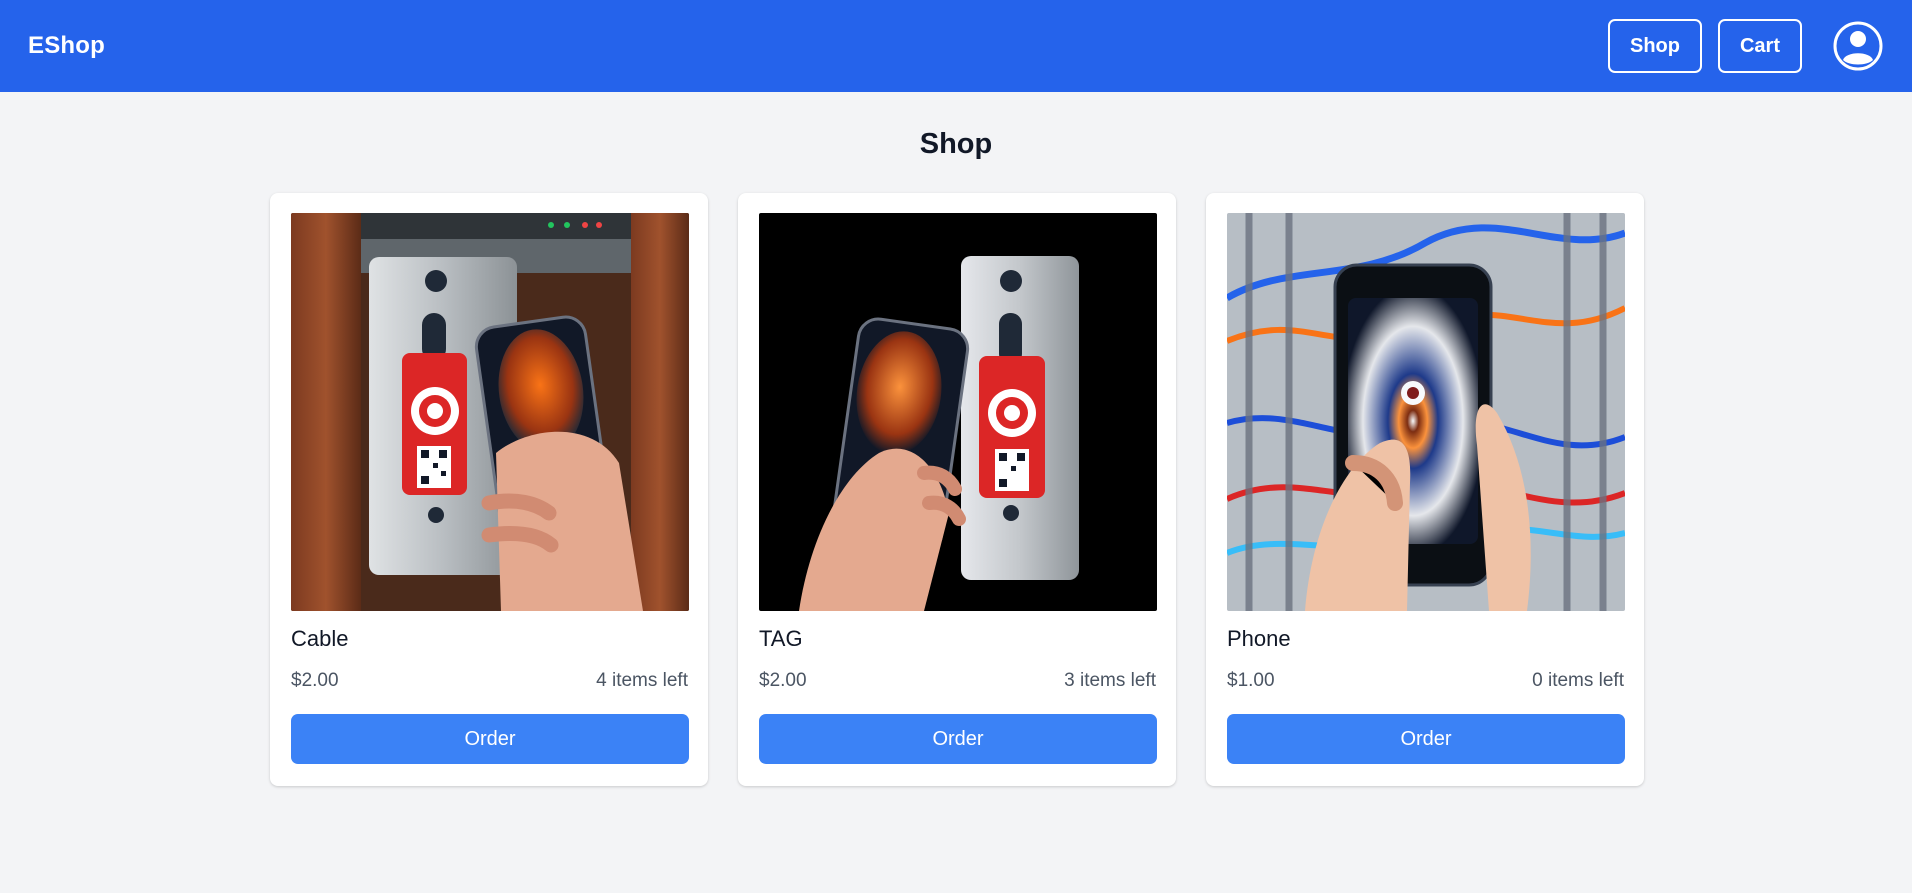 The image size is (1912, 893). What do you see at coordinates (781, 638) in the screenshot?
I see `product-name: TAG` at bounding box center [781, 638].